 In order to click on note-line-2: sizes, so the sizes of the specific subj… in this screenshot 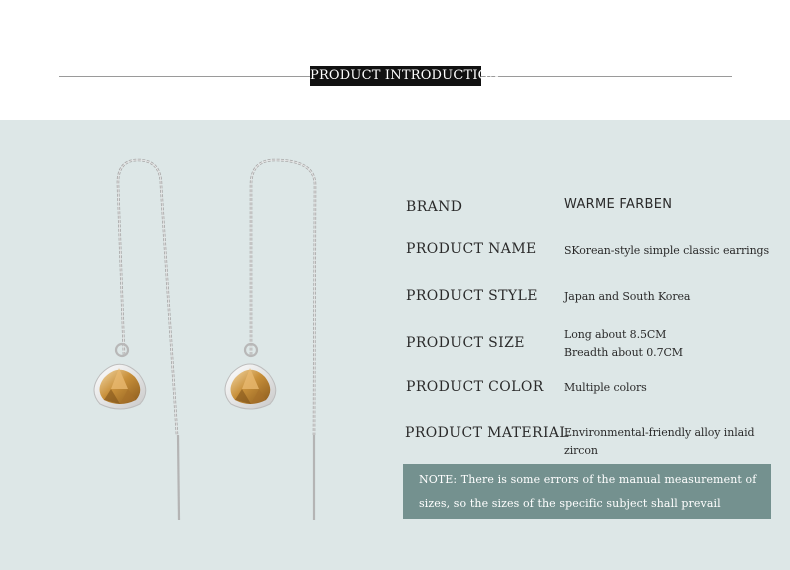, I will do `click(570, 503)`.